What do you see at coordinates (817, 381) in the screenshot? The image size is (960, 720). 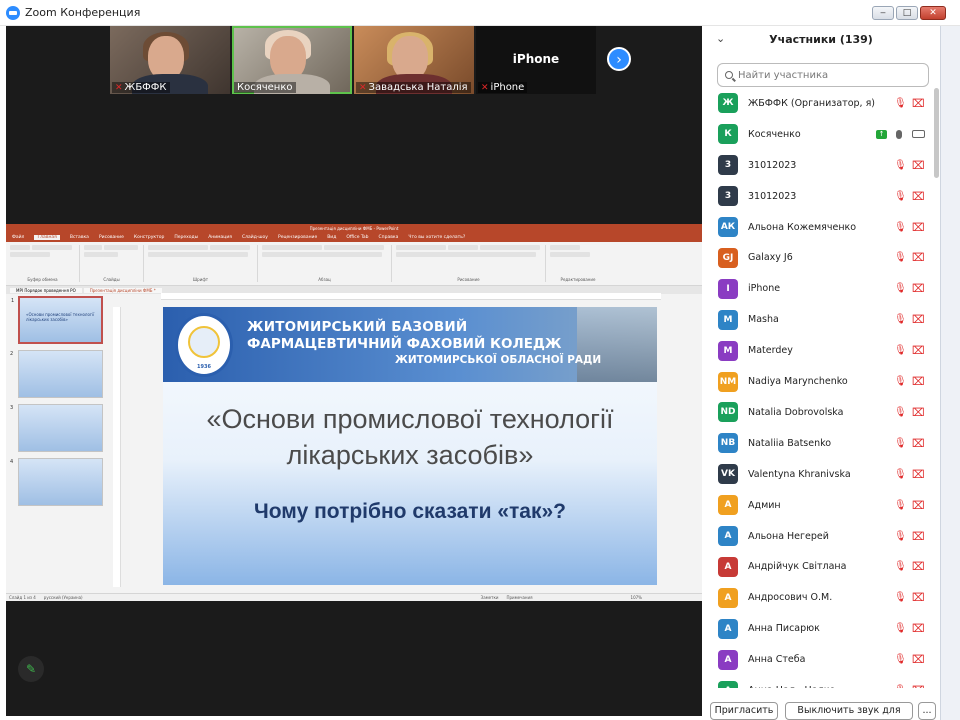 I see `participant-row: NM Nadiya Marynchenko 🎙︎ ⌧` at bounding box center [817, 381].